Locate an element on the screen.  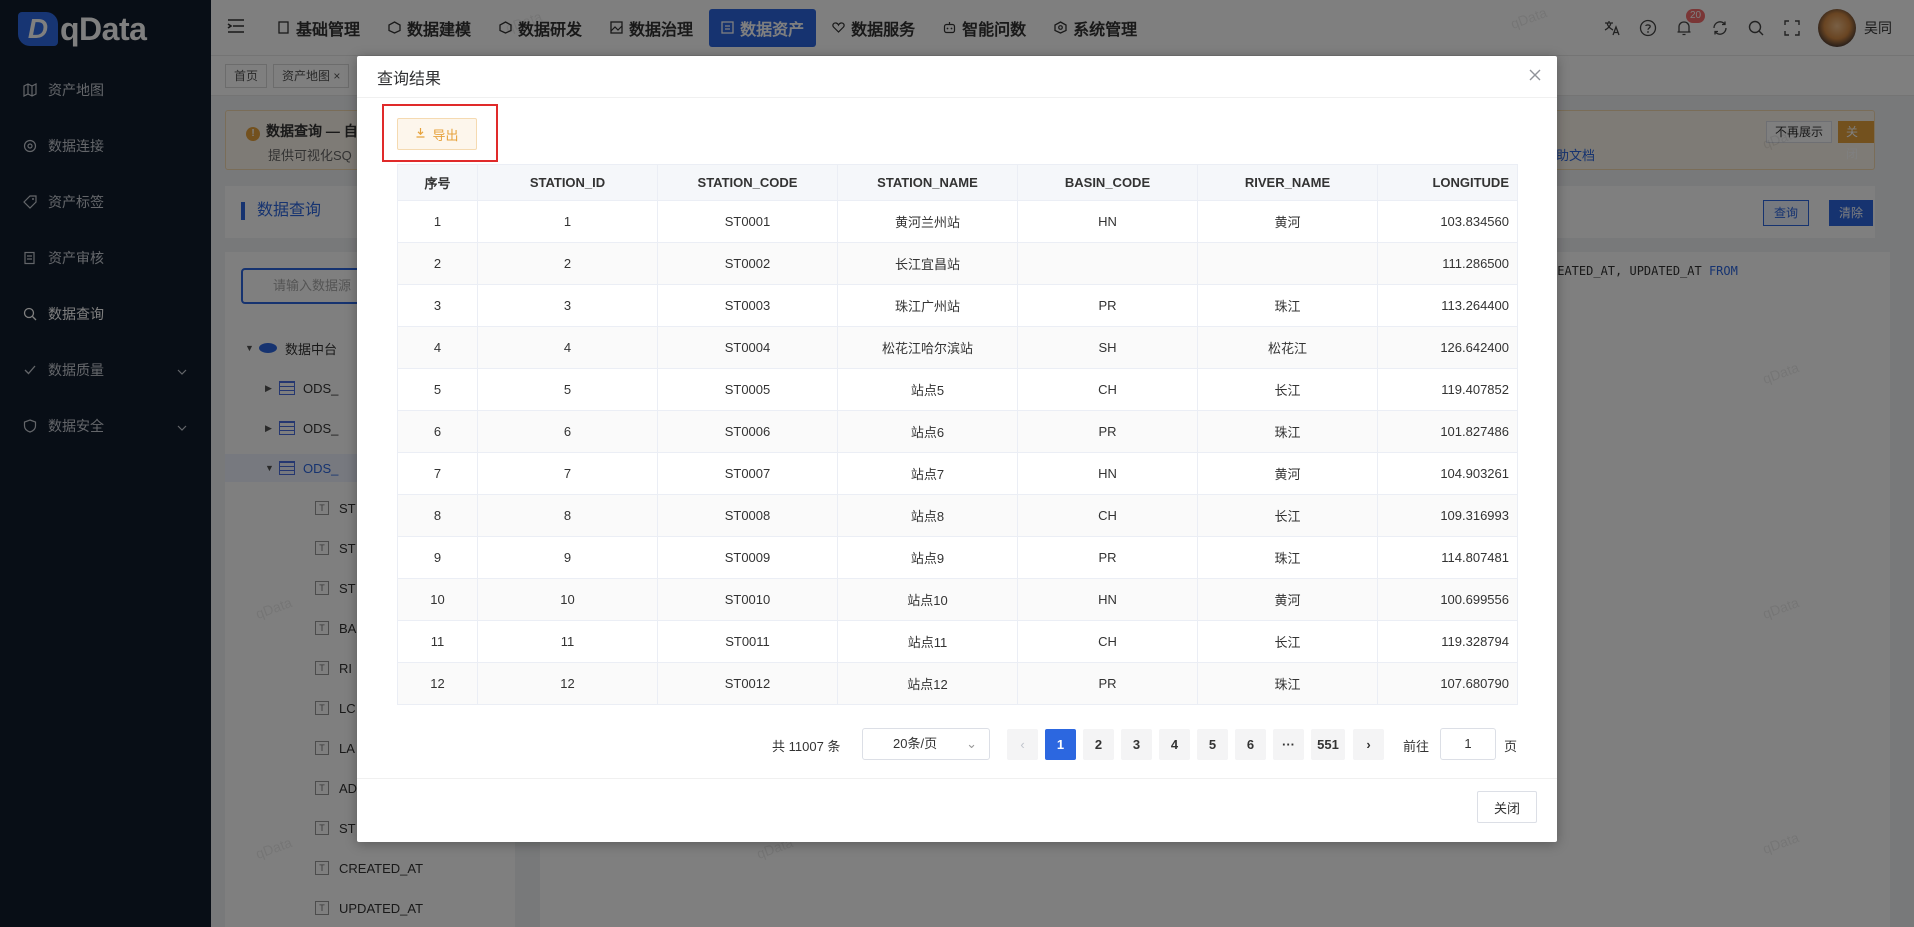
chevron-down-icon: ⌄ is located at coordinates (971, 743).